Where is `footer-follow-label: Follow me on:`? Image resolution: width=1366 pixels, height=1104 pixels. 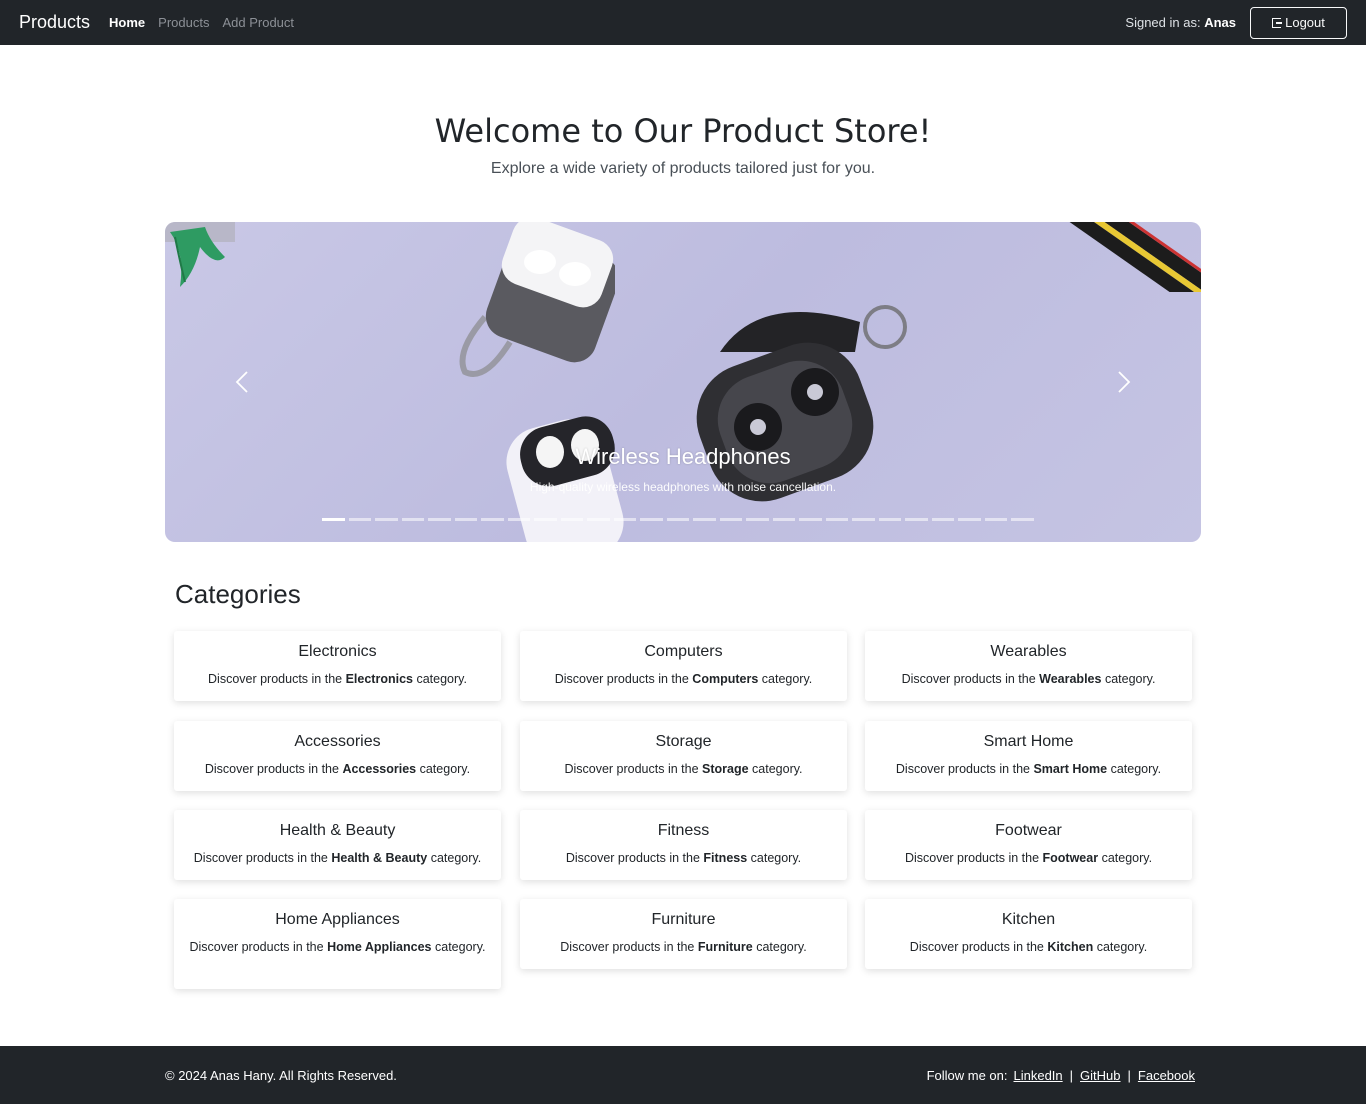 footer-follow-label: Follow me on: is located at coordinates (967, 1075).